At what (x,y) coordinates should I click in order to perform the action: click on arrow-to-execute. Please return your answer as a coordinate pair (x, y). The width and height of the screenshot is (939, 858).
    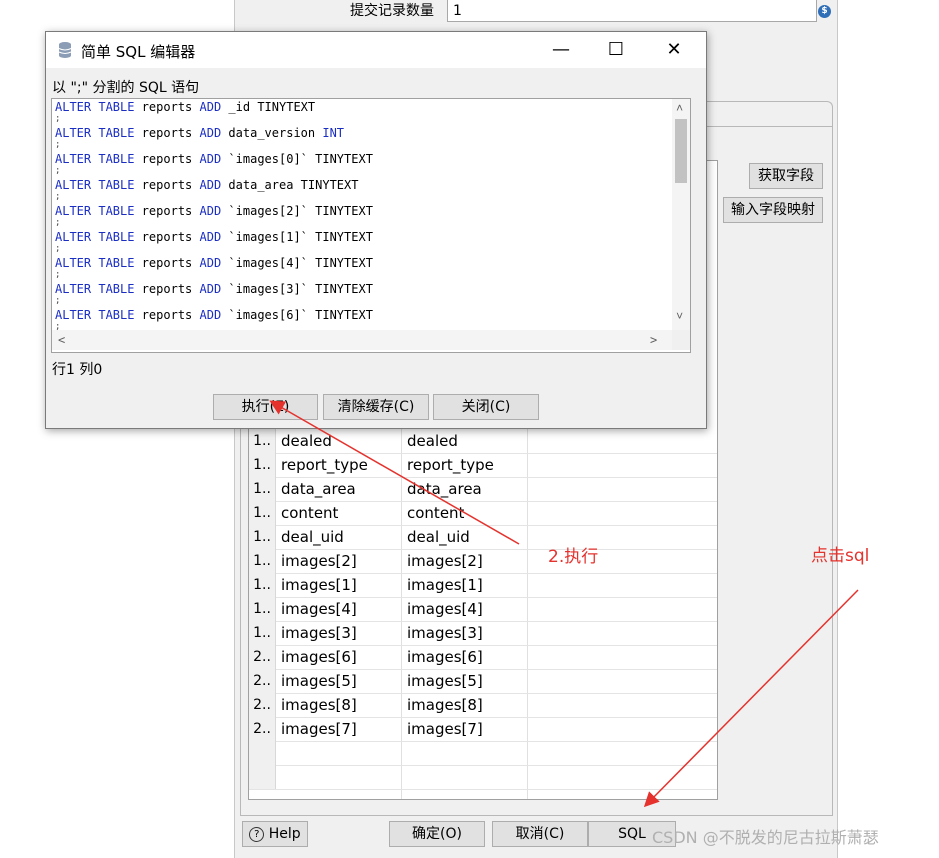
    Looking at the image, I should click on (394, 472).